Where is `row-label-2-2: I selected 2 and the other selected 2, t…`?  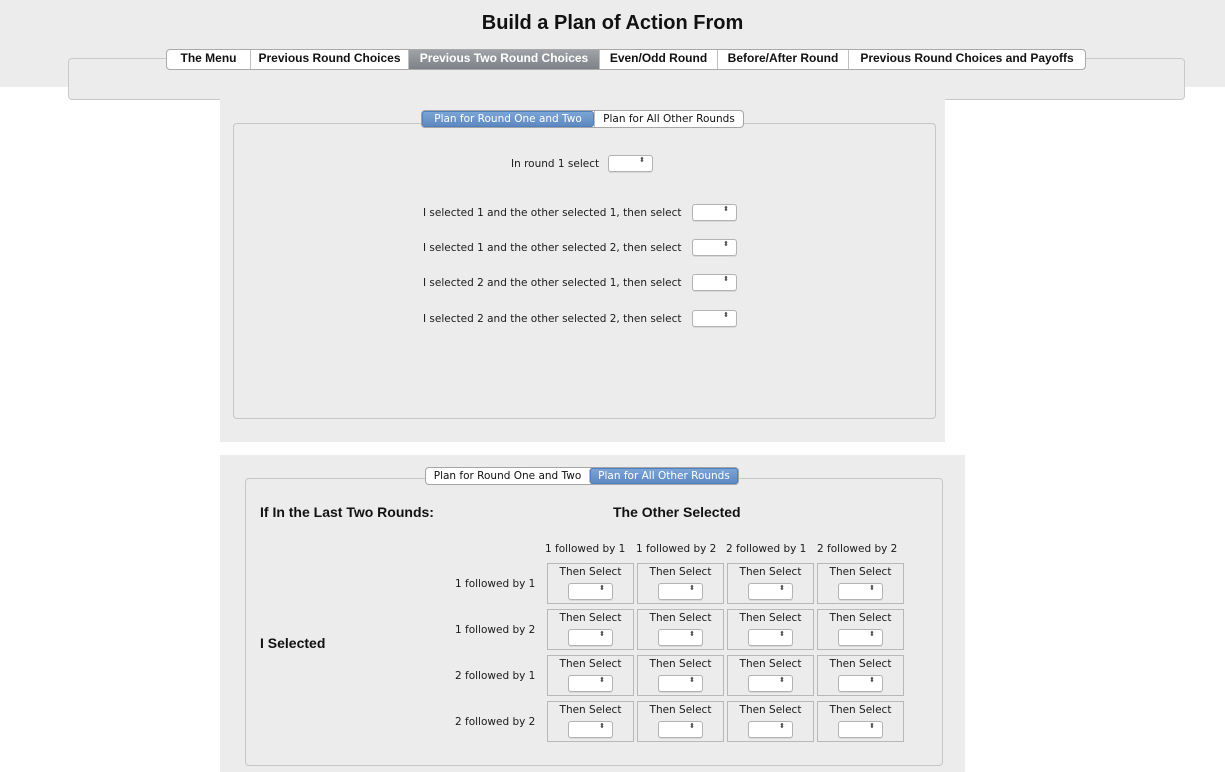 row-label-2-2: I selected 2 and the other selected 2, t… is located at coordinates (552, 319).